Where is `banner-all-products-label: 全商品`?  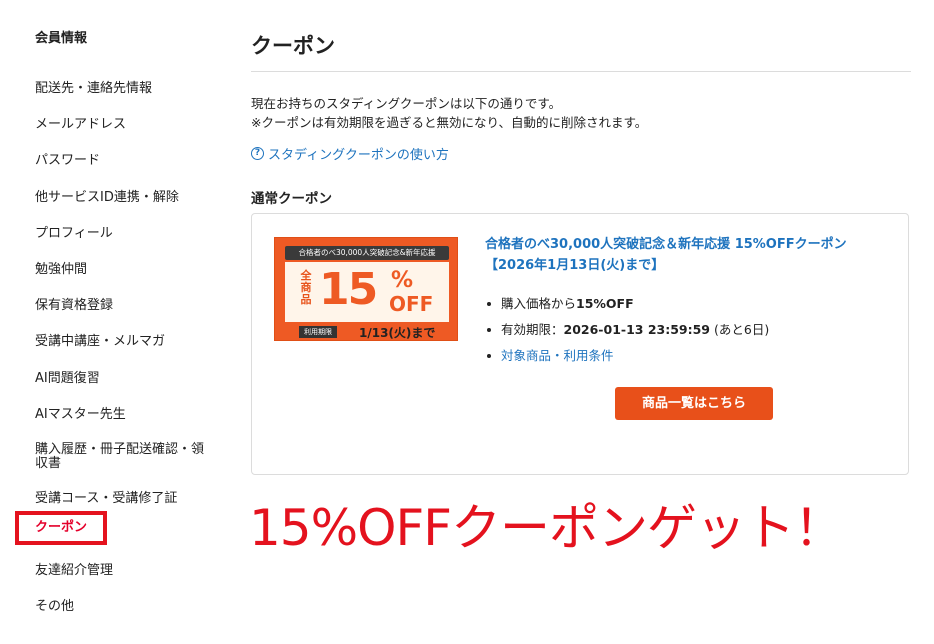
banner-all-products-label: 全商品 is located at coordinates (306, 287).